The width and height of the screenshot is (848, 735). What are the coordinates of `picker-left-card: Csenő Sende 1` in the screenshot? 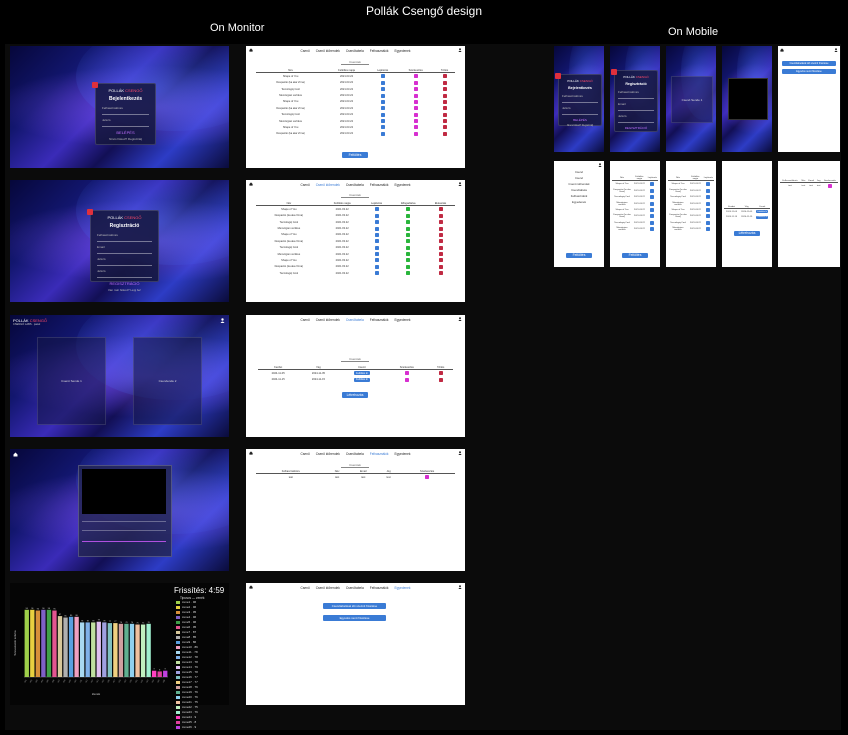 It's located at (71, 381).